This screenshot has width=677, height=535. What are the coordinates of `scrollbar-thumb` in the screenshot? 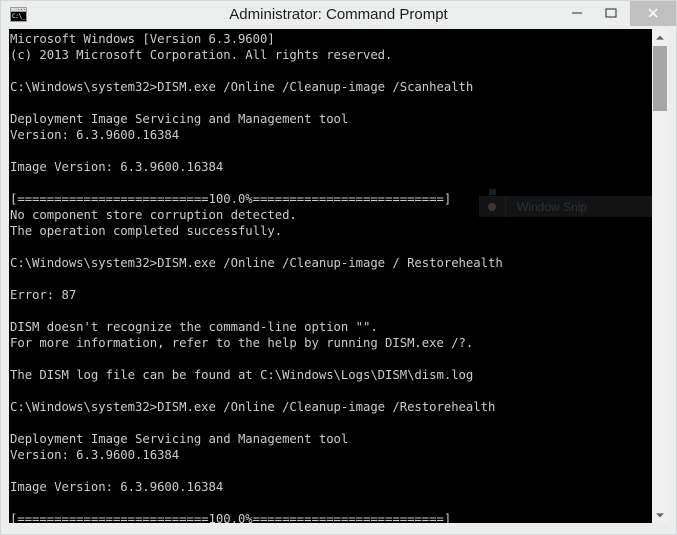 It's located at (660, 78).